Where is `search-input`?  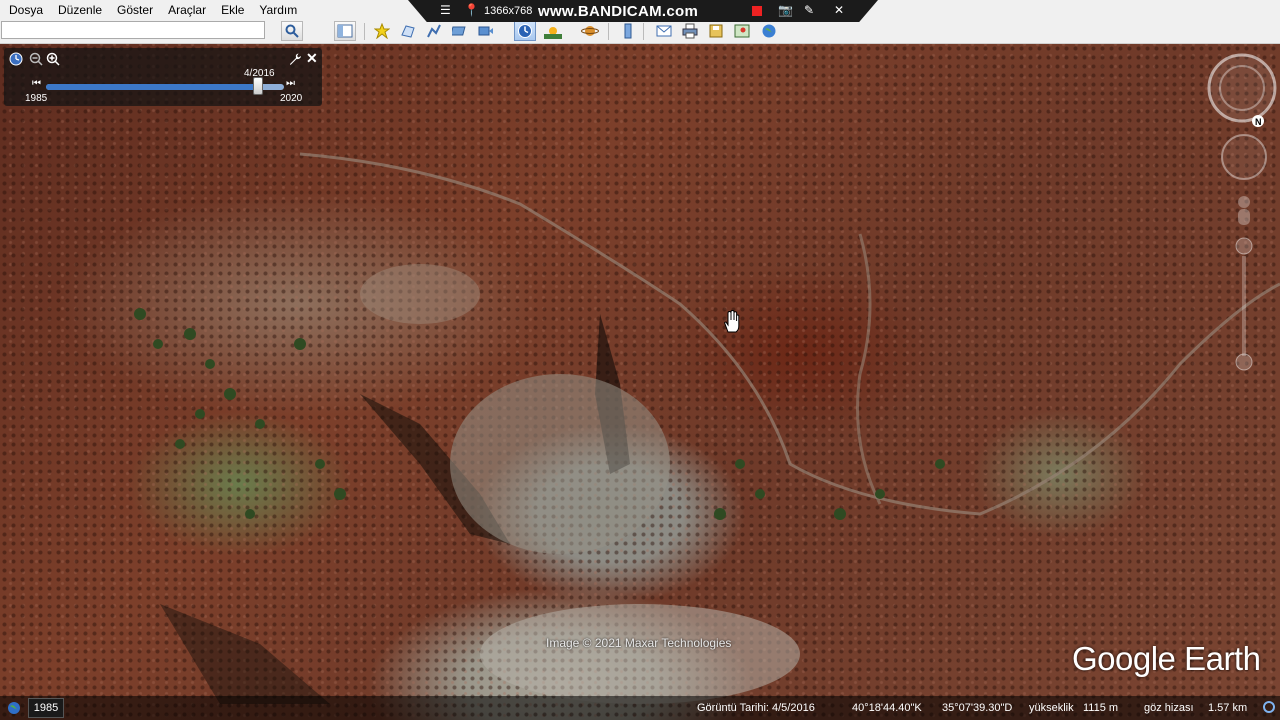
search-input is located at coordinates (133, 30).